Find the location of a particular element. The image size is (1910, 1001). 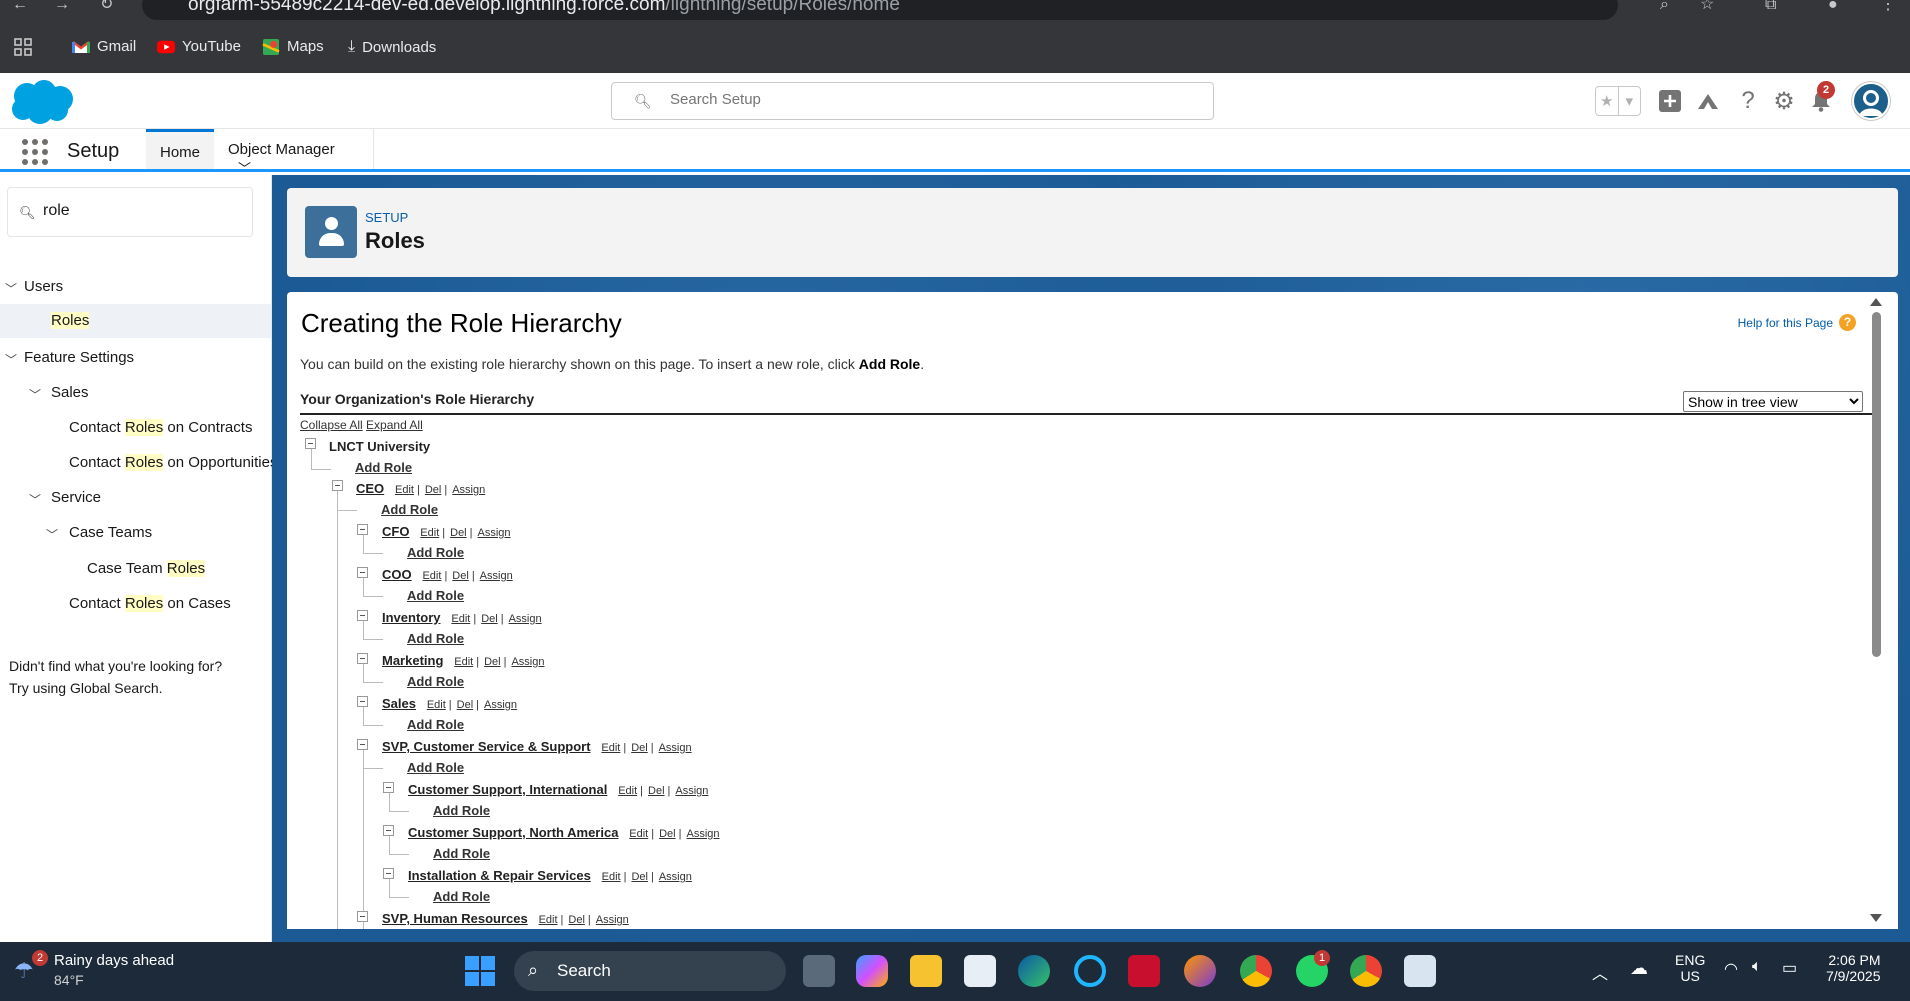

task-view-icon is located at coordinates (819, 971).